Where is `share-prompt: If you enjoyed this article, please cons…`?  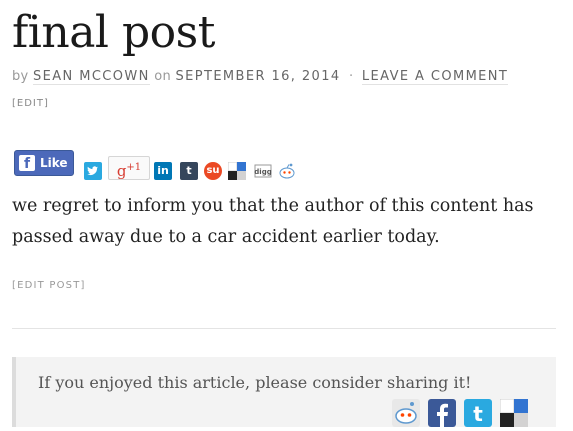 share-prompt: If you enjoyed this article, please cons… is located at coordinates (255, 382).